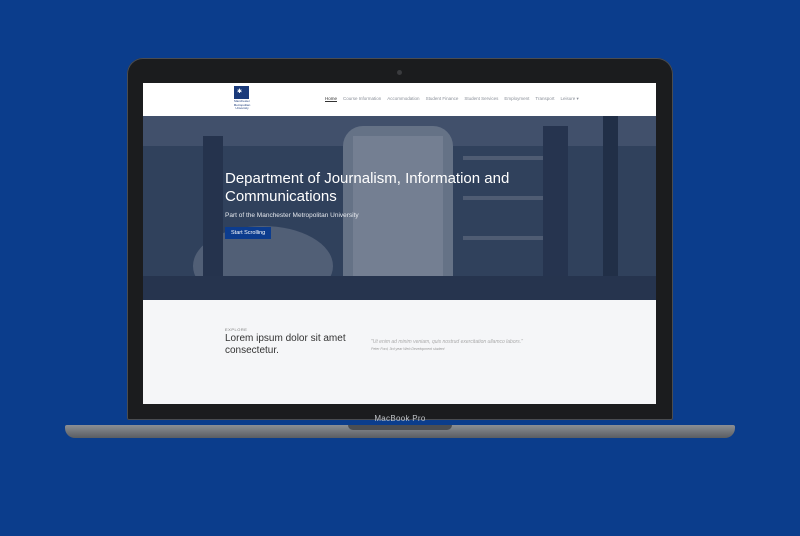 This screenshot has width=800, height=536. What do you see at coordinates (362, 99) in the screenshot?
I see `nav-item-course-information: Course Information` at bounding box center [362, 99].